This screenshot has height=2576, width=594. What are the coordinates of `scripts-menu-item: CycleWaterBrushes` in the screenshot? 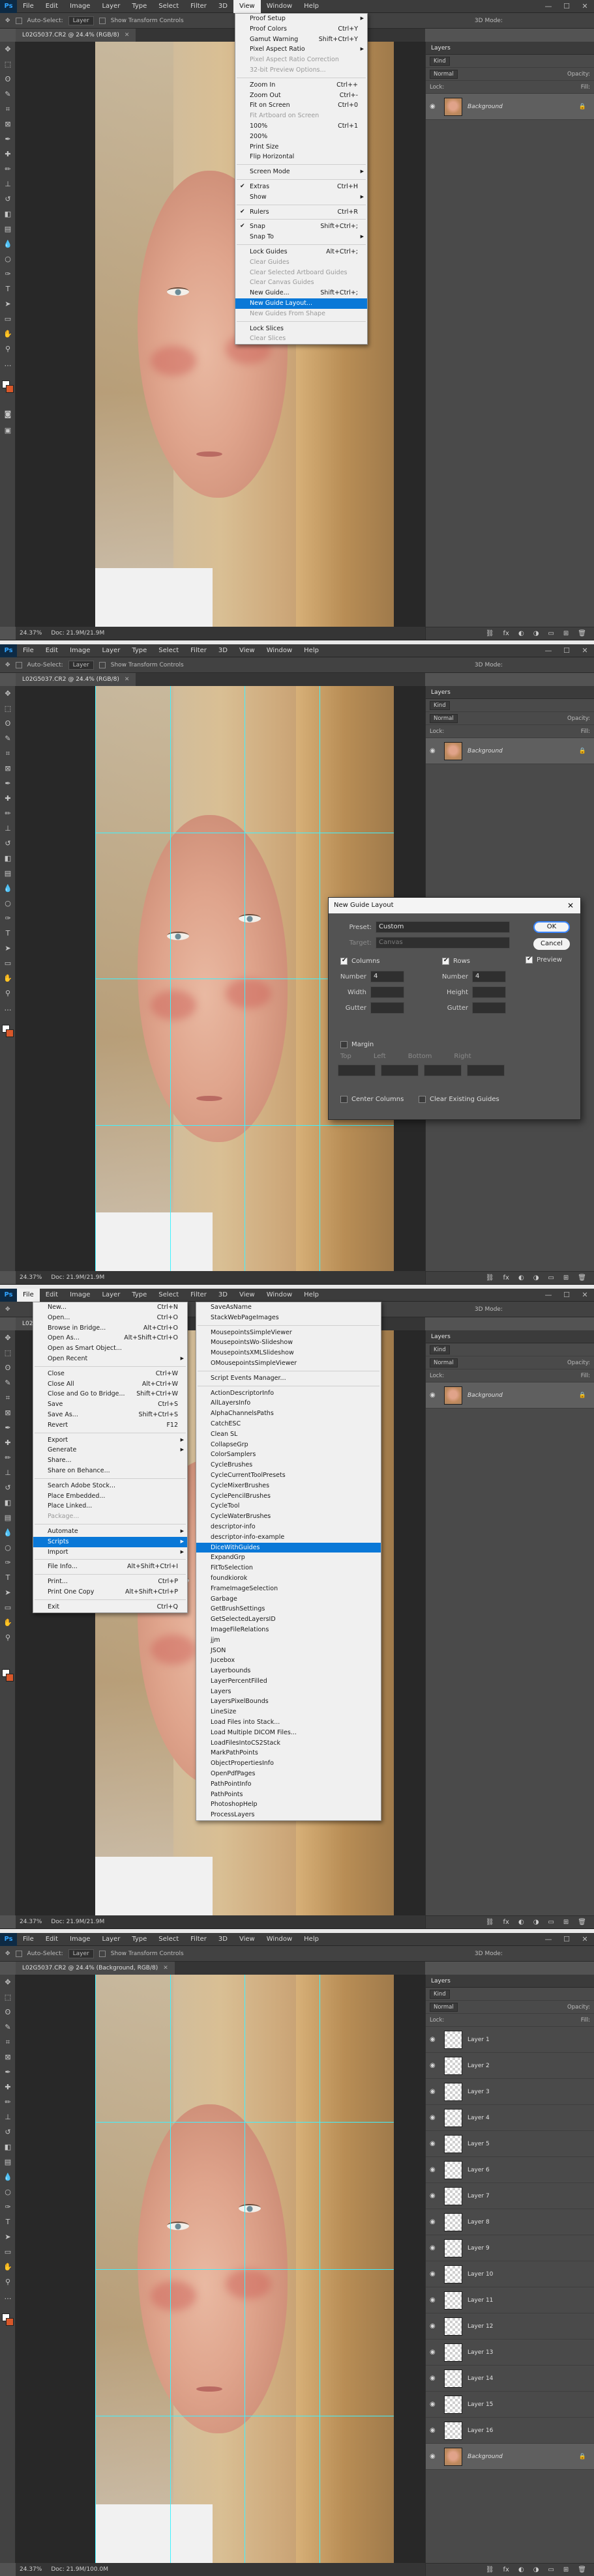 It's located at (288, 1516).